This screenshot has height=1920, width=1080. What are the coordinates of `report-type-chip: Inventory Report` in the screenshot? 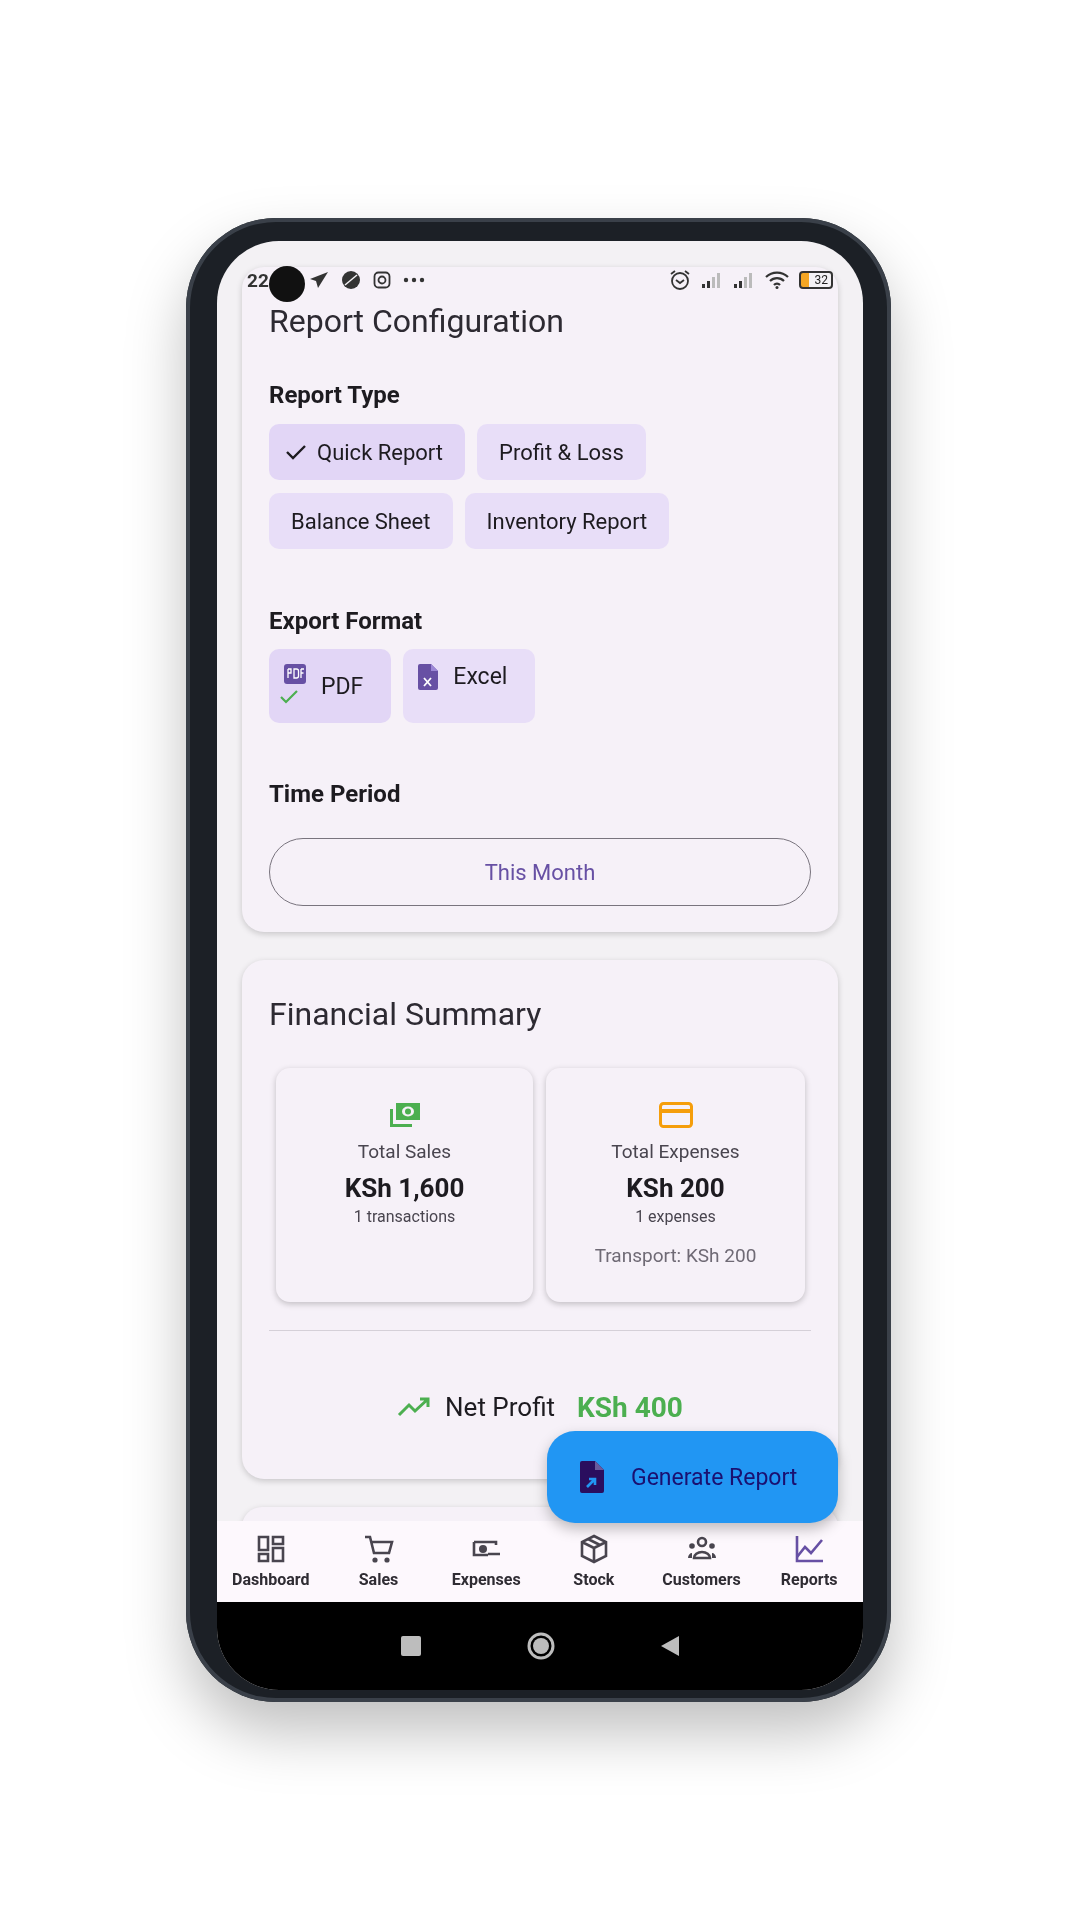 It's located at (567, 521).